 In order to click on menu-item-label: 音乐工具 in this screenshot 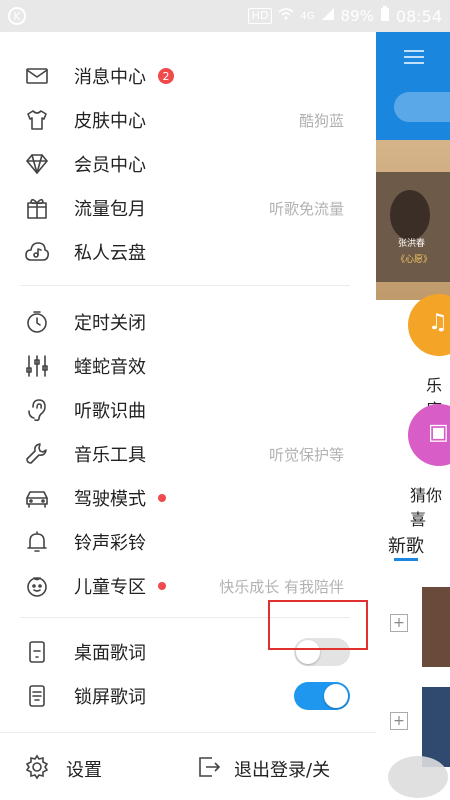, I will do `click(110, 455)`.